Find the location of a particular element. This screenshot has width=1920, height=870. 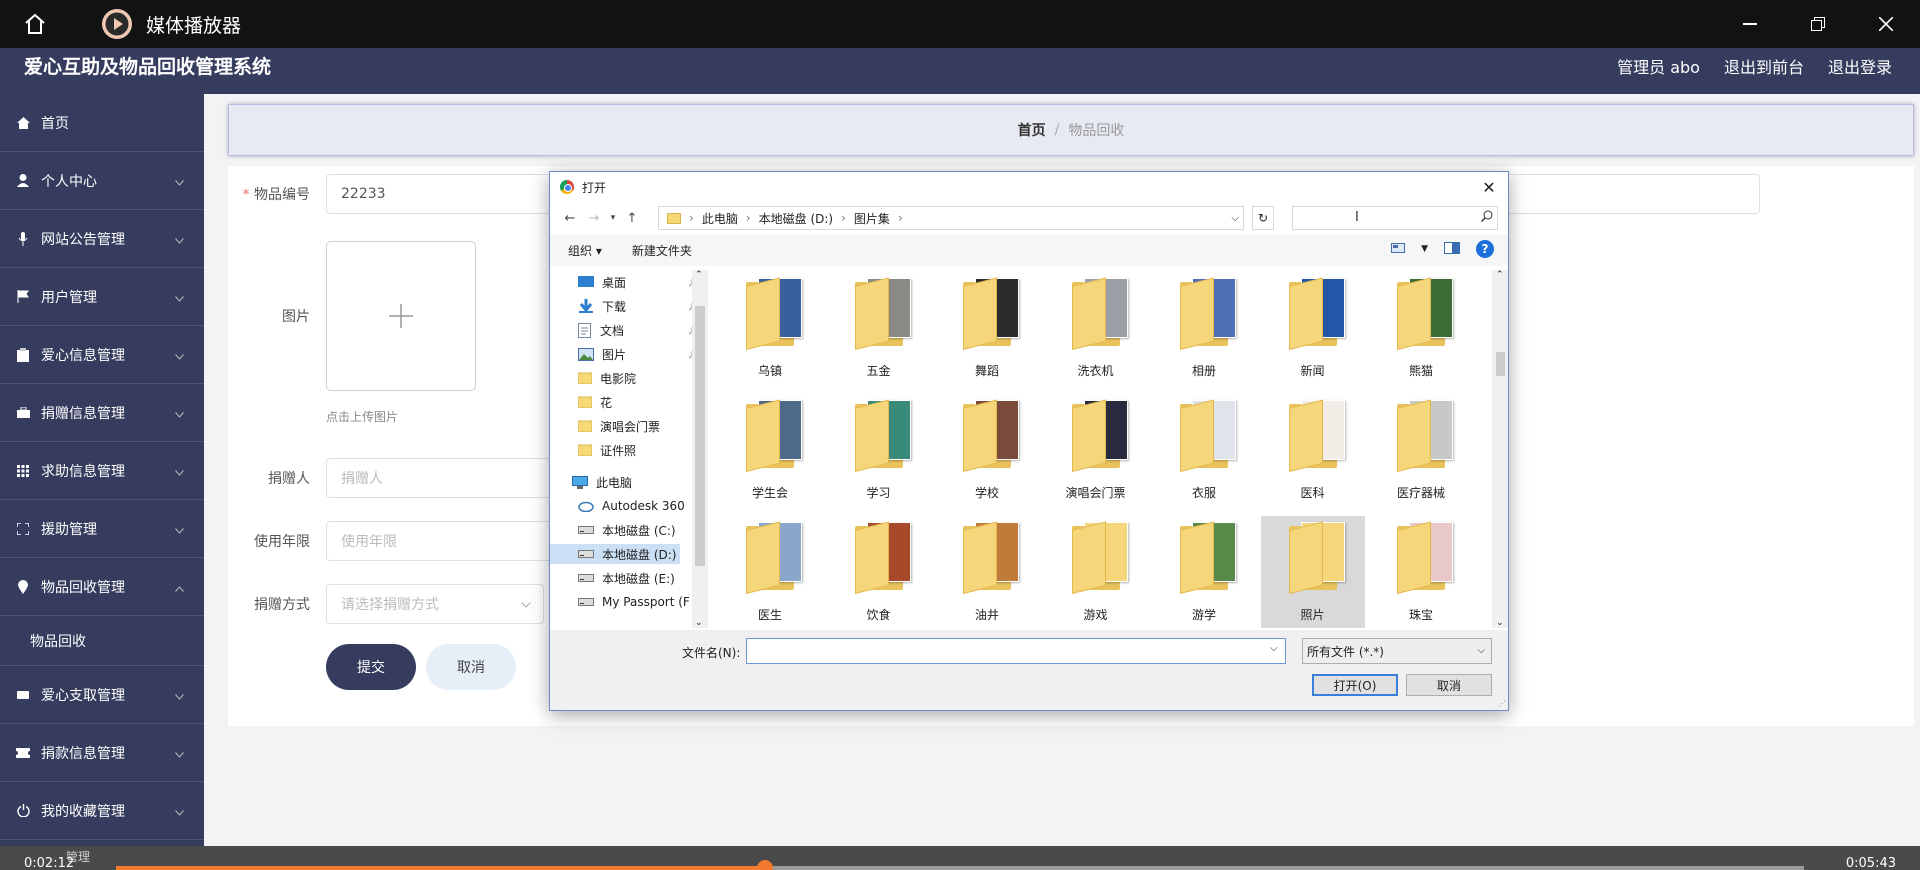

folder-tile: 饮食 is located at coordinates (879, 572).